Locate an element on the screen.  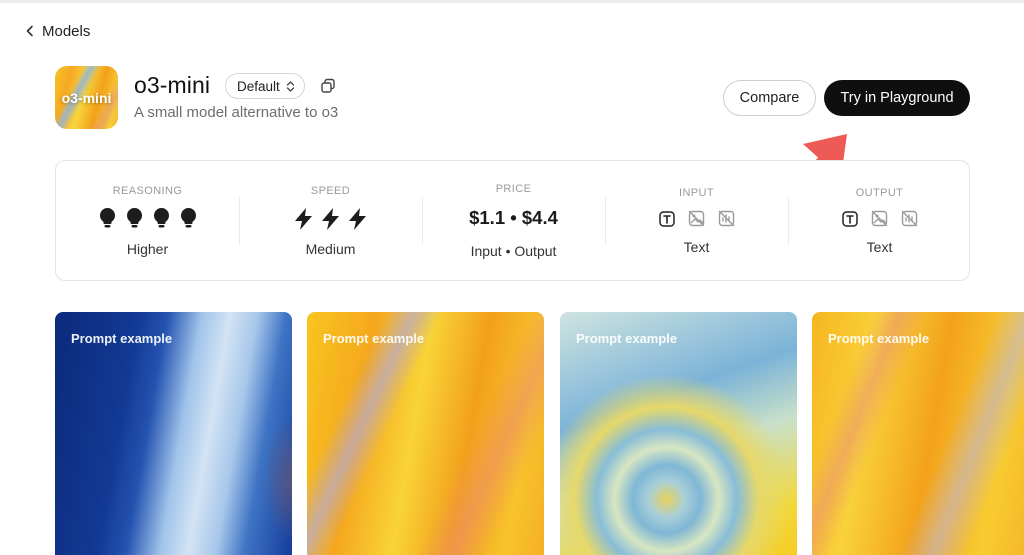
stat-value-output: Text is located at coordinates (879, 247).